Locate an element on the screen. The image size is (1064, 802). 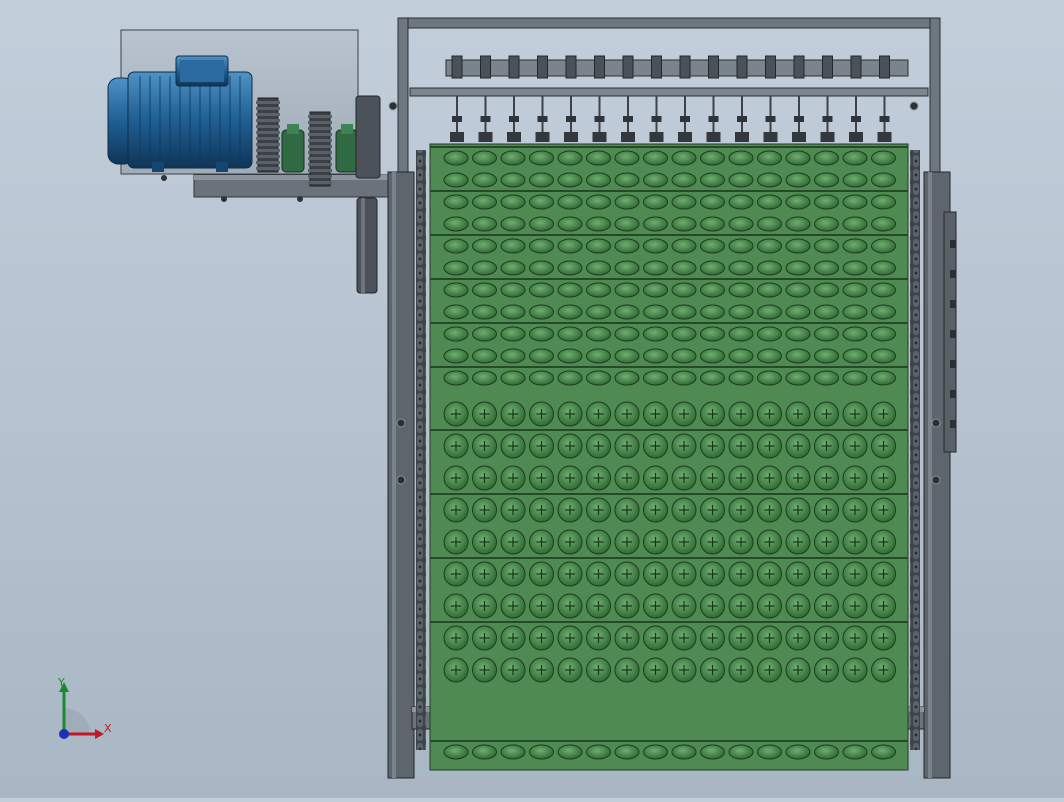
y-axis-label: Y is located at coordinates (61, 682).